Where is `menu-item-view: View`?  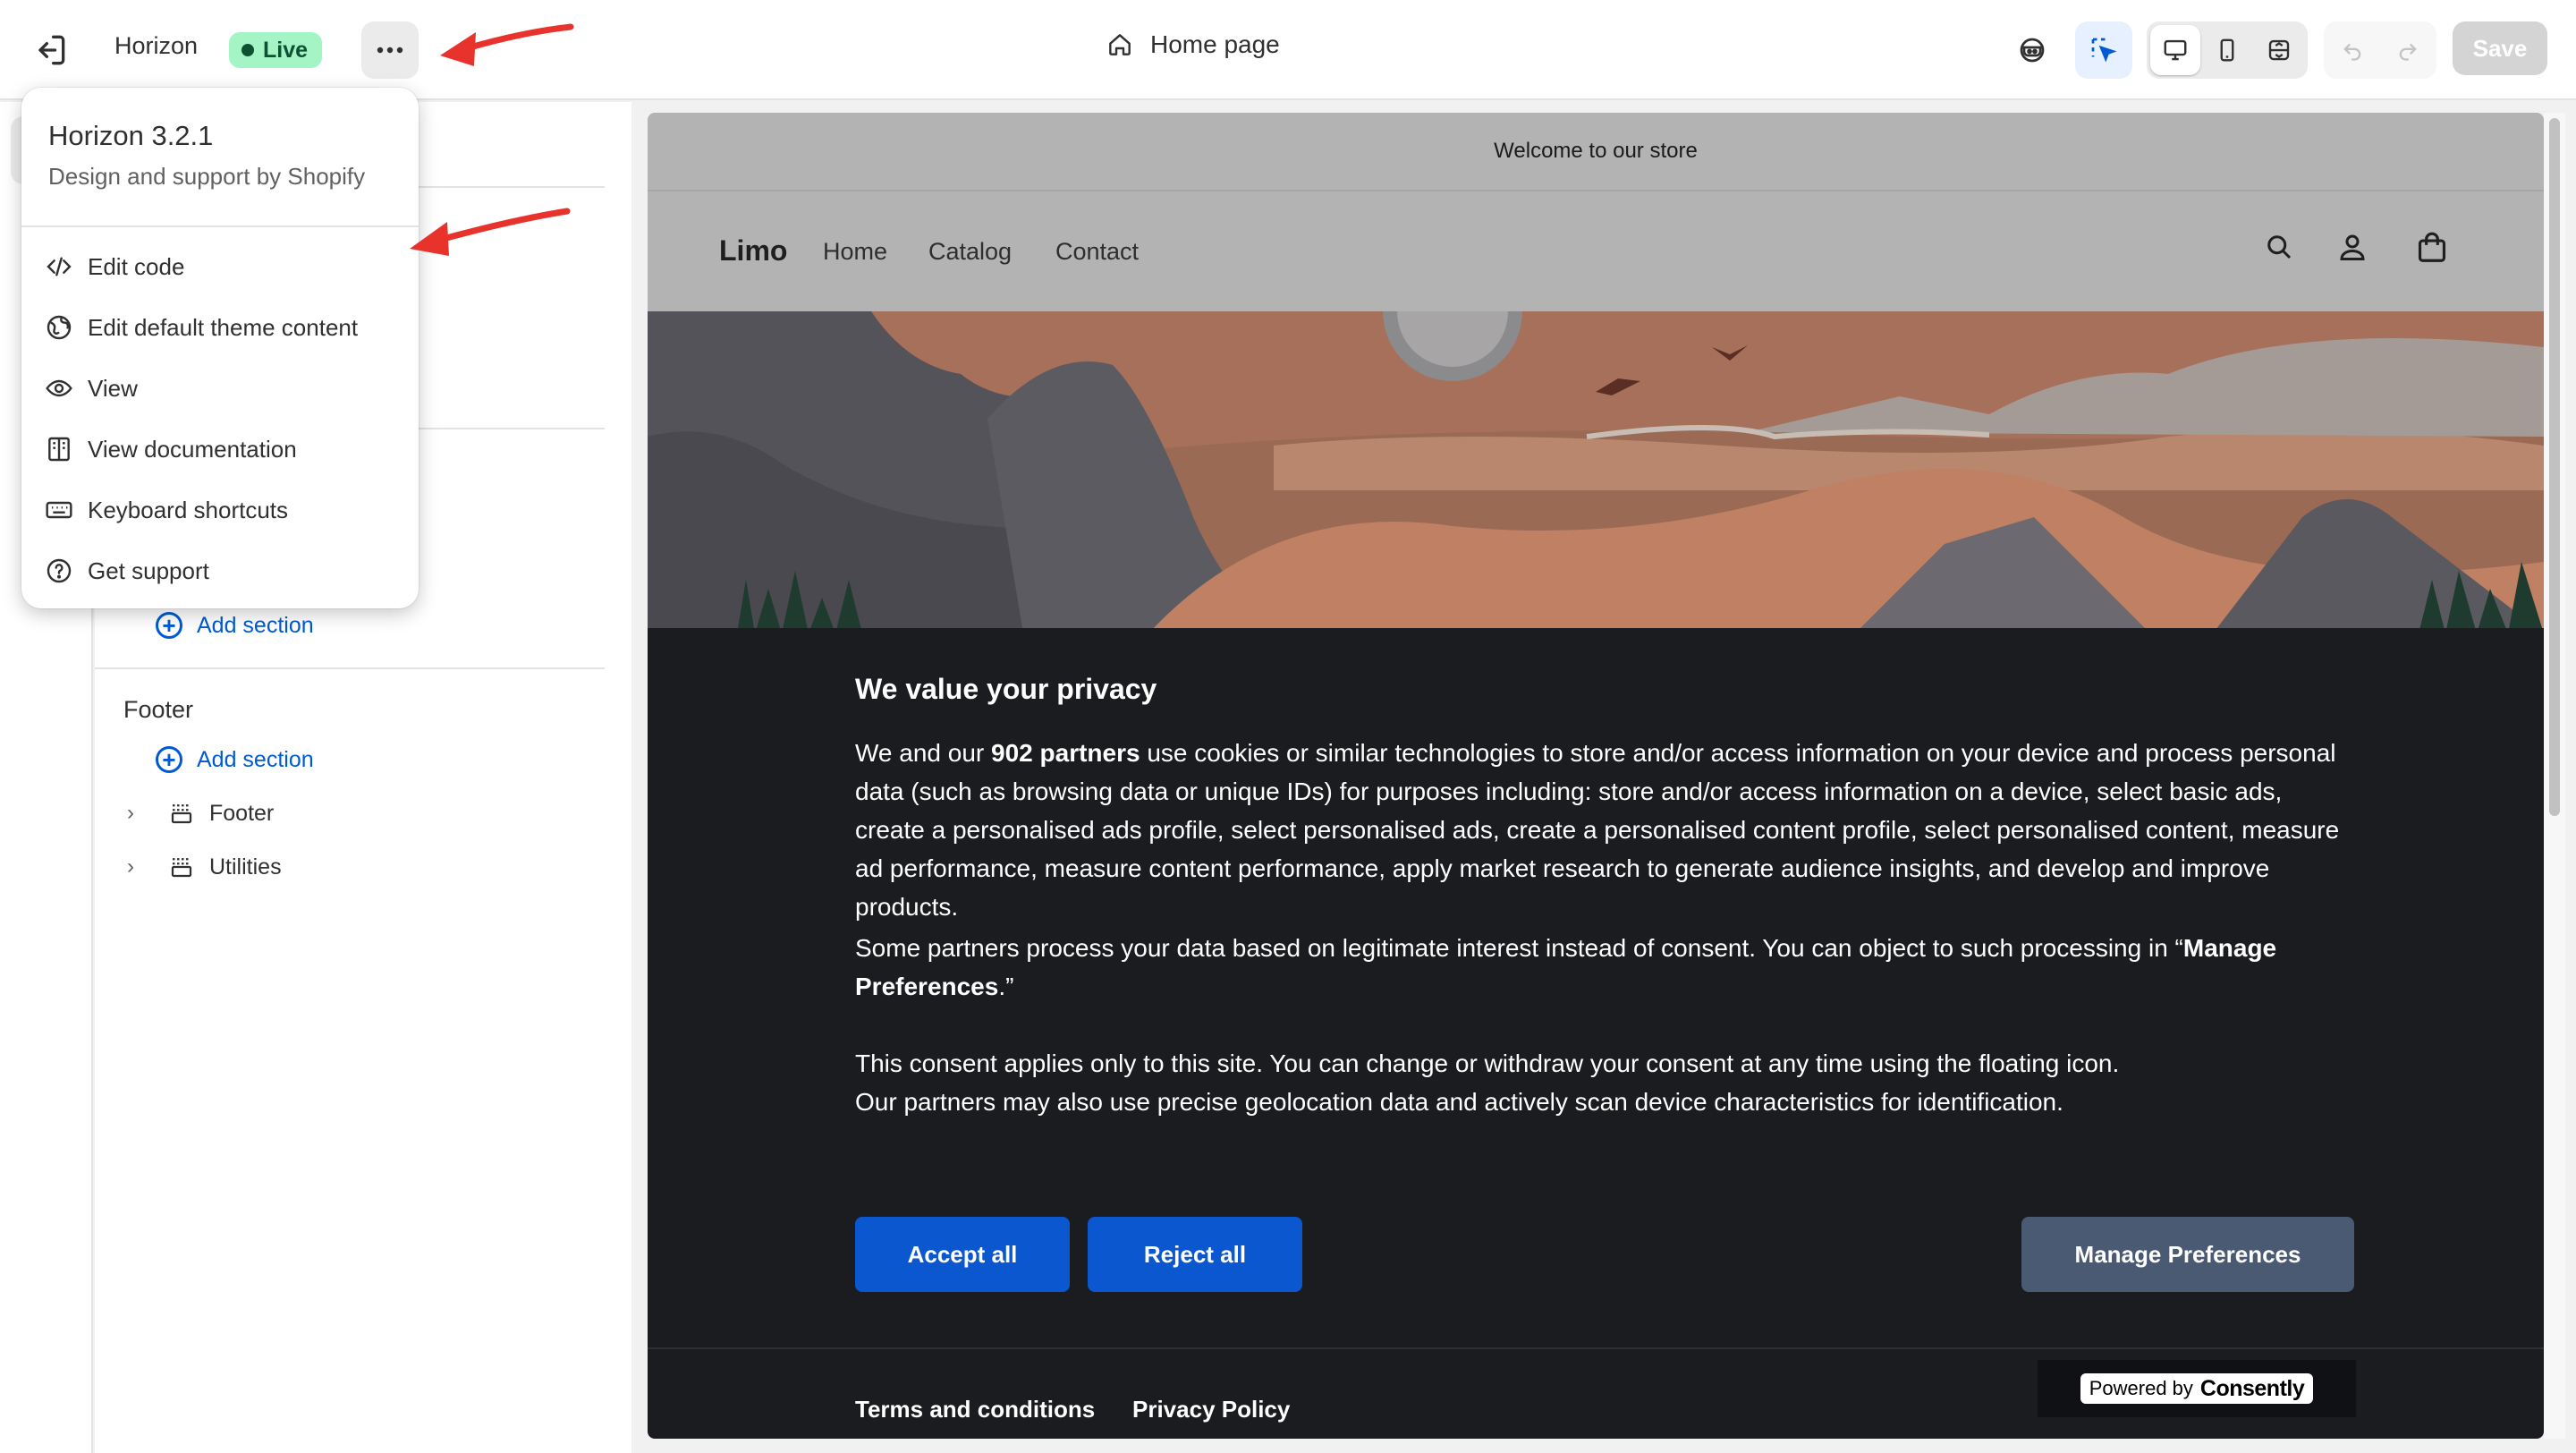 menu-item-view: View is located at coordinates (91, 388).